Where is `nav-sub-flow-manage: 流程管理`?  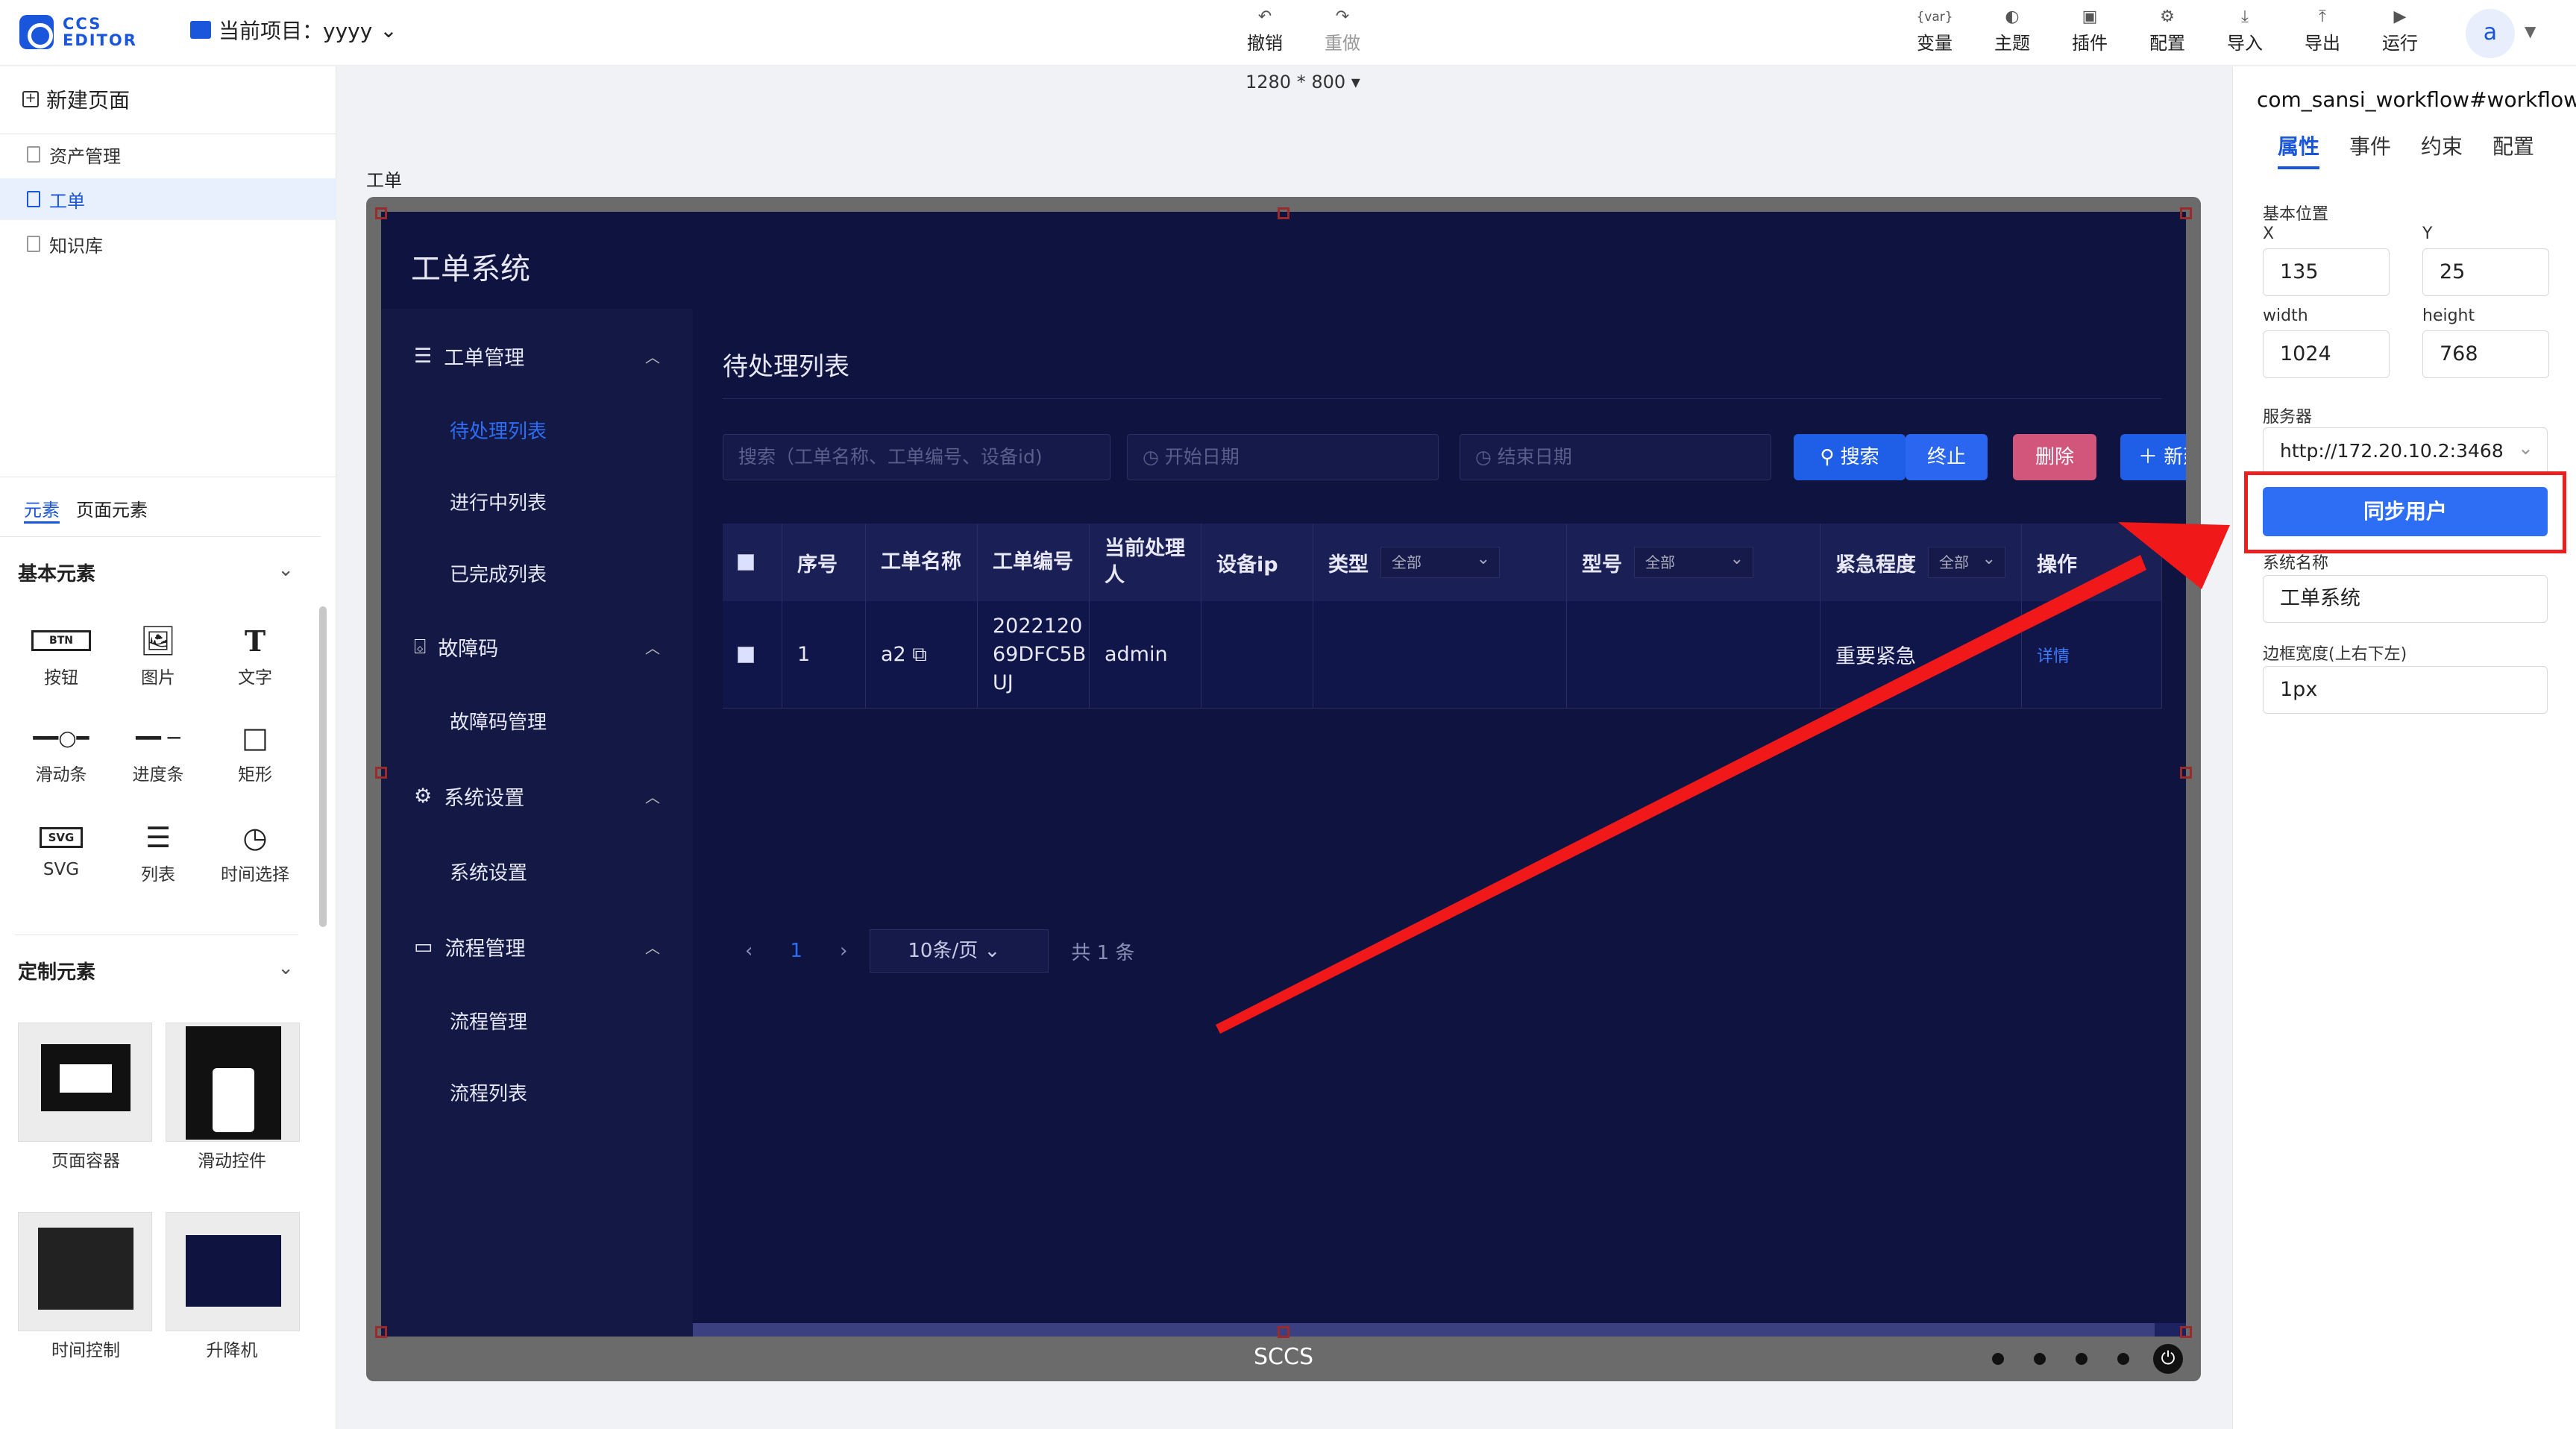 nav-sub-flow-manage: 流程管理 is located at coordinates (489, 1021).